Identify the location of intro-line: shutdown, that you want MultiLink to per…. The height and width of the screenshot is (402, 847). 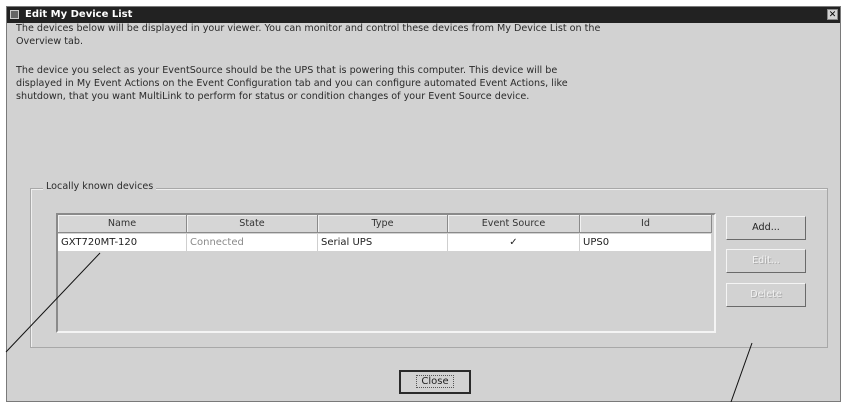
(273, 96).